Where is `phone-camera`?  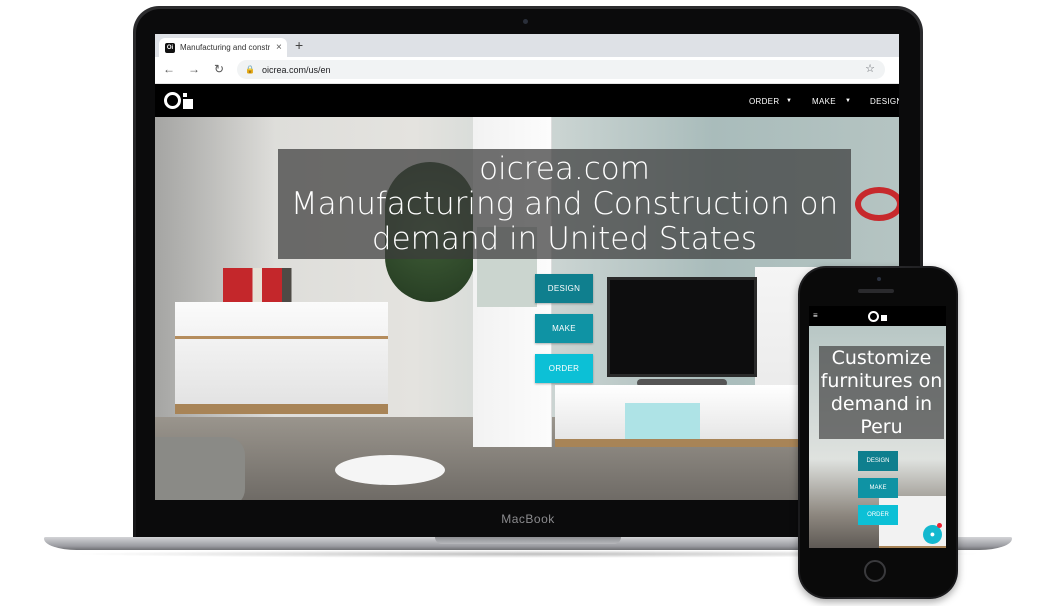
phone-camera is located at coordinates (879, 279).